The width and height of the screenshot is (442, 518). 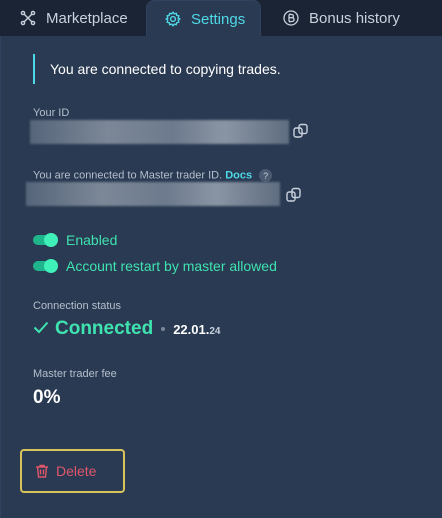 I want to click on tab-bar: Marketplace Settings Bonus history, so click(x=221, y=18).